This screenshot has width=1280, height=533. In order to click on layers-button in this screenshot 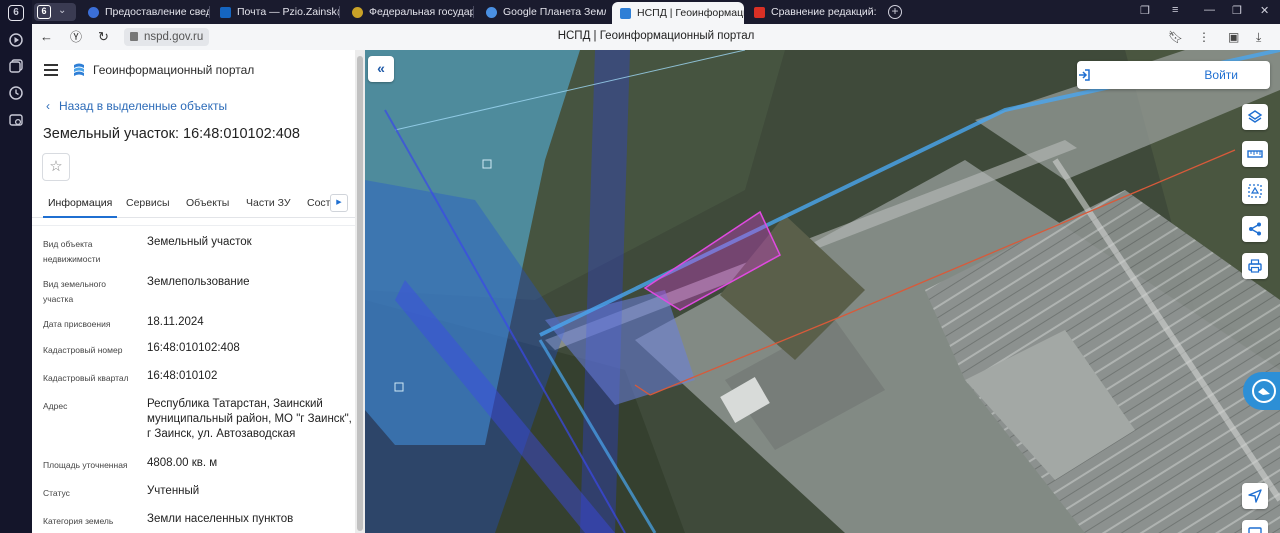, I will do `click(1255, 117)`.